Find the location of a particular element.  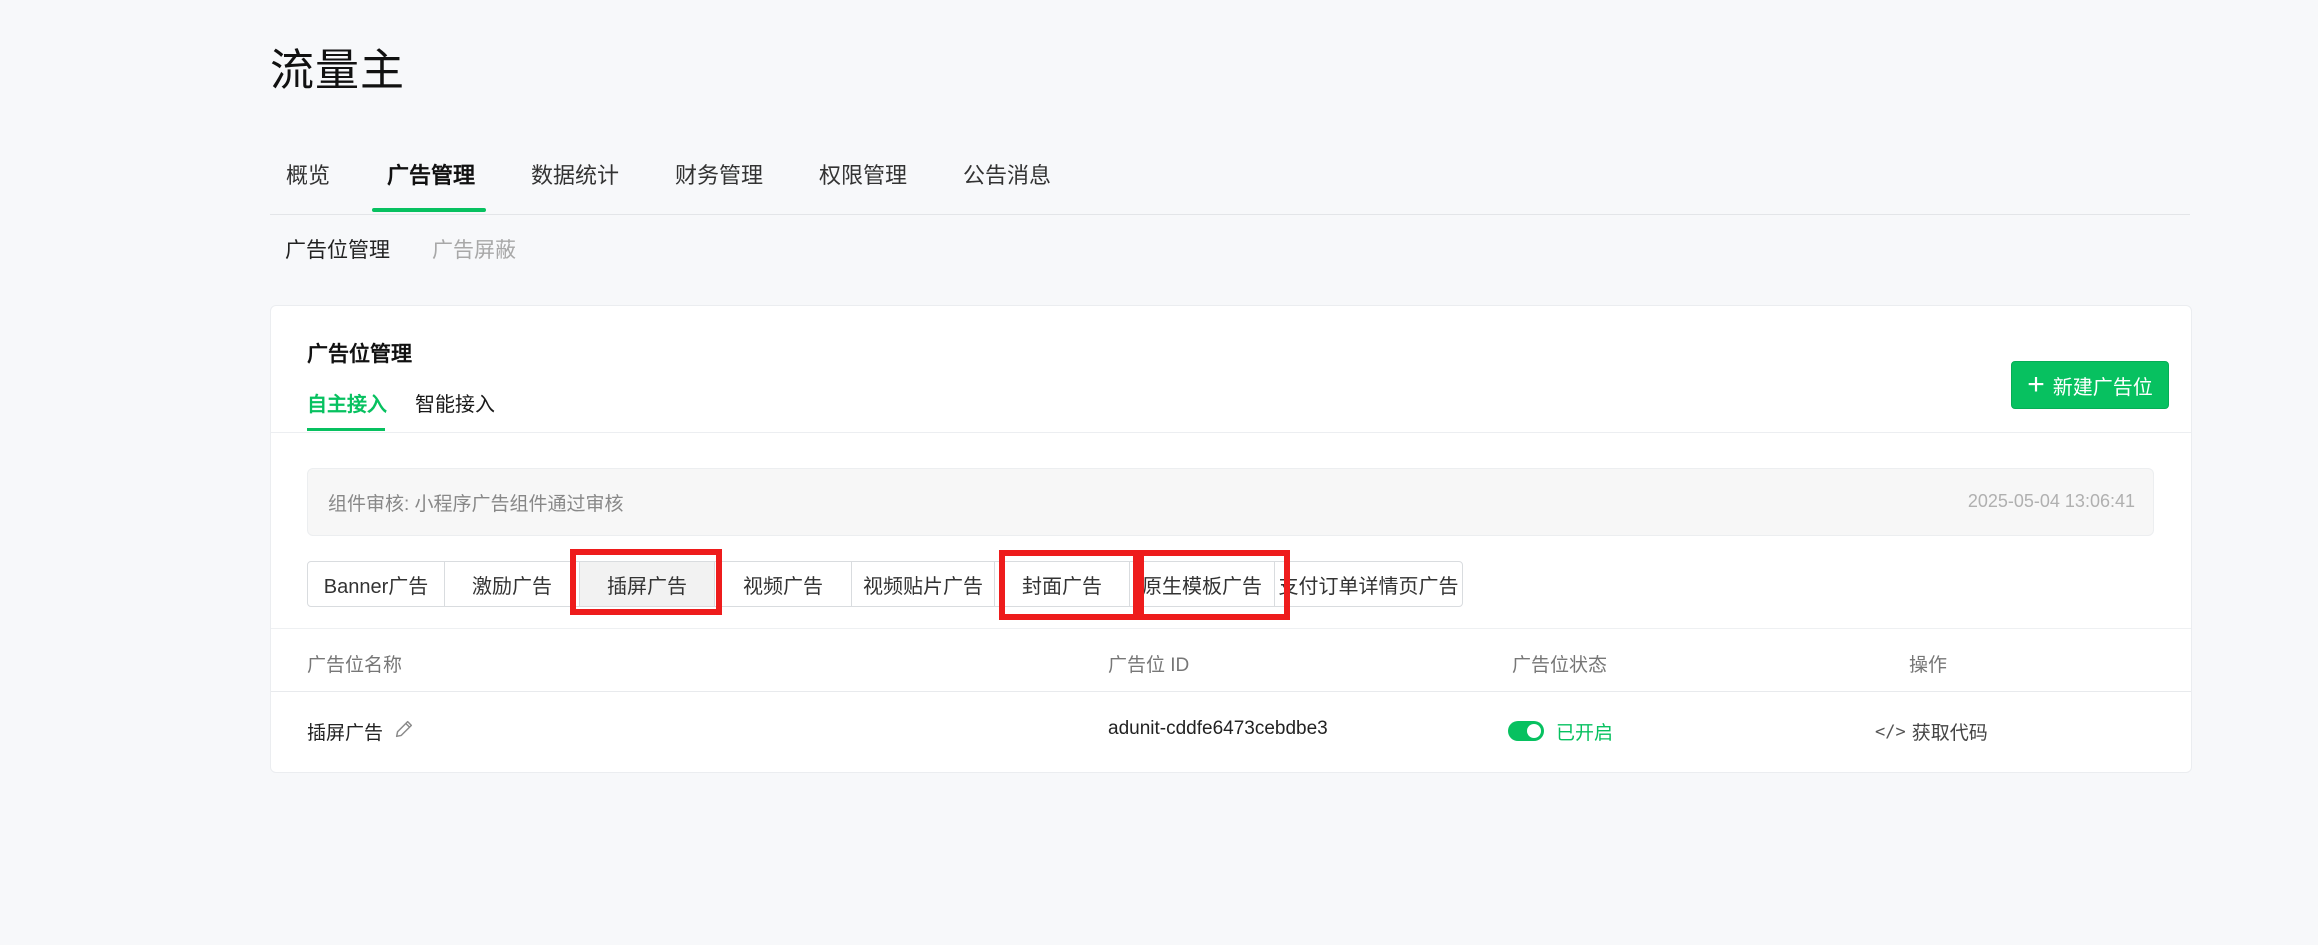

ad-unit-id: adunit-cddfe6473cebdbe3 is located at coordinates (1218, 728).